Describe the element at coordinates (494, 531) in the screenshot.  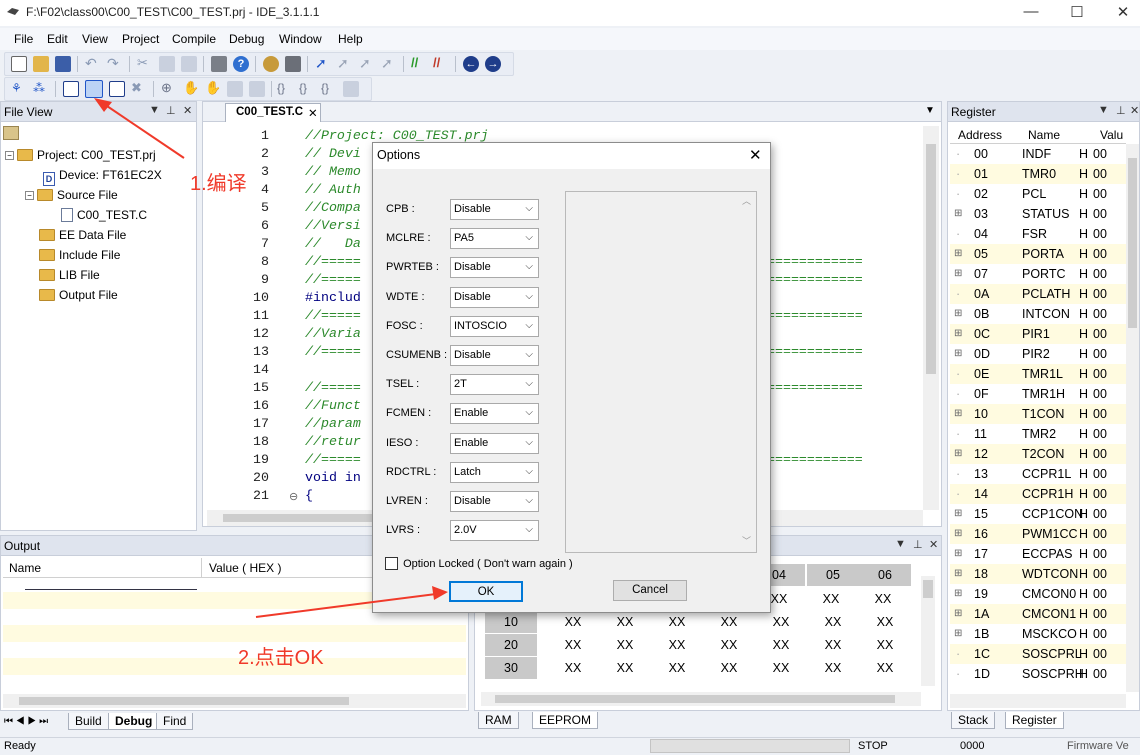
I see `option-select: 2.0V ⌵` at that location.